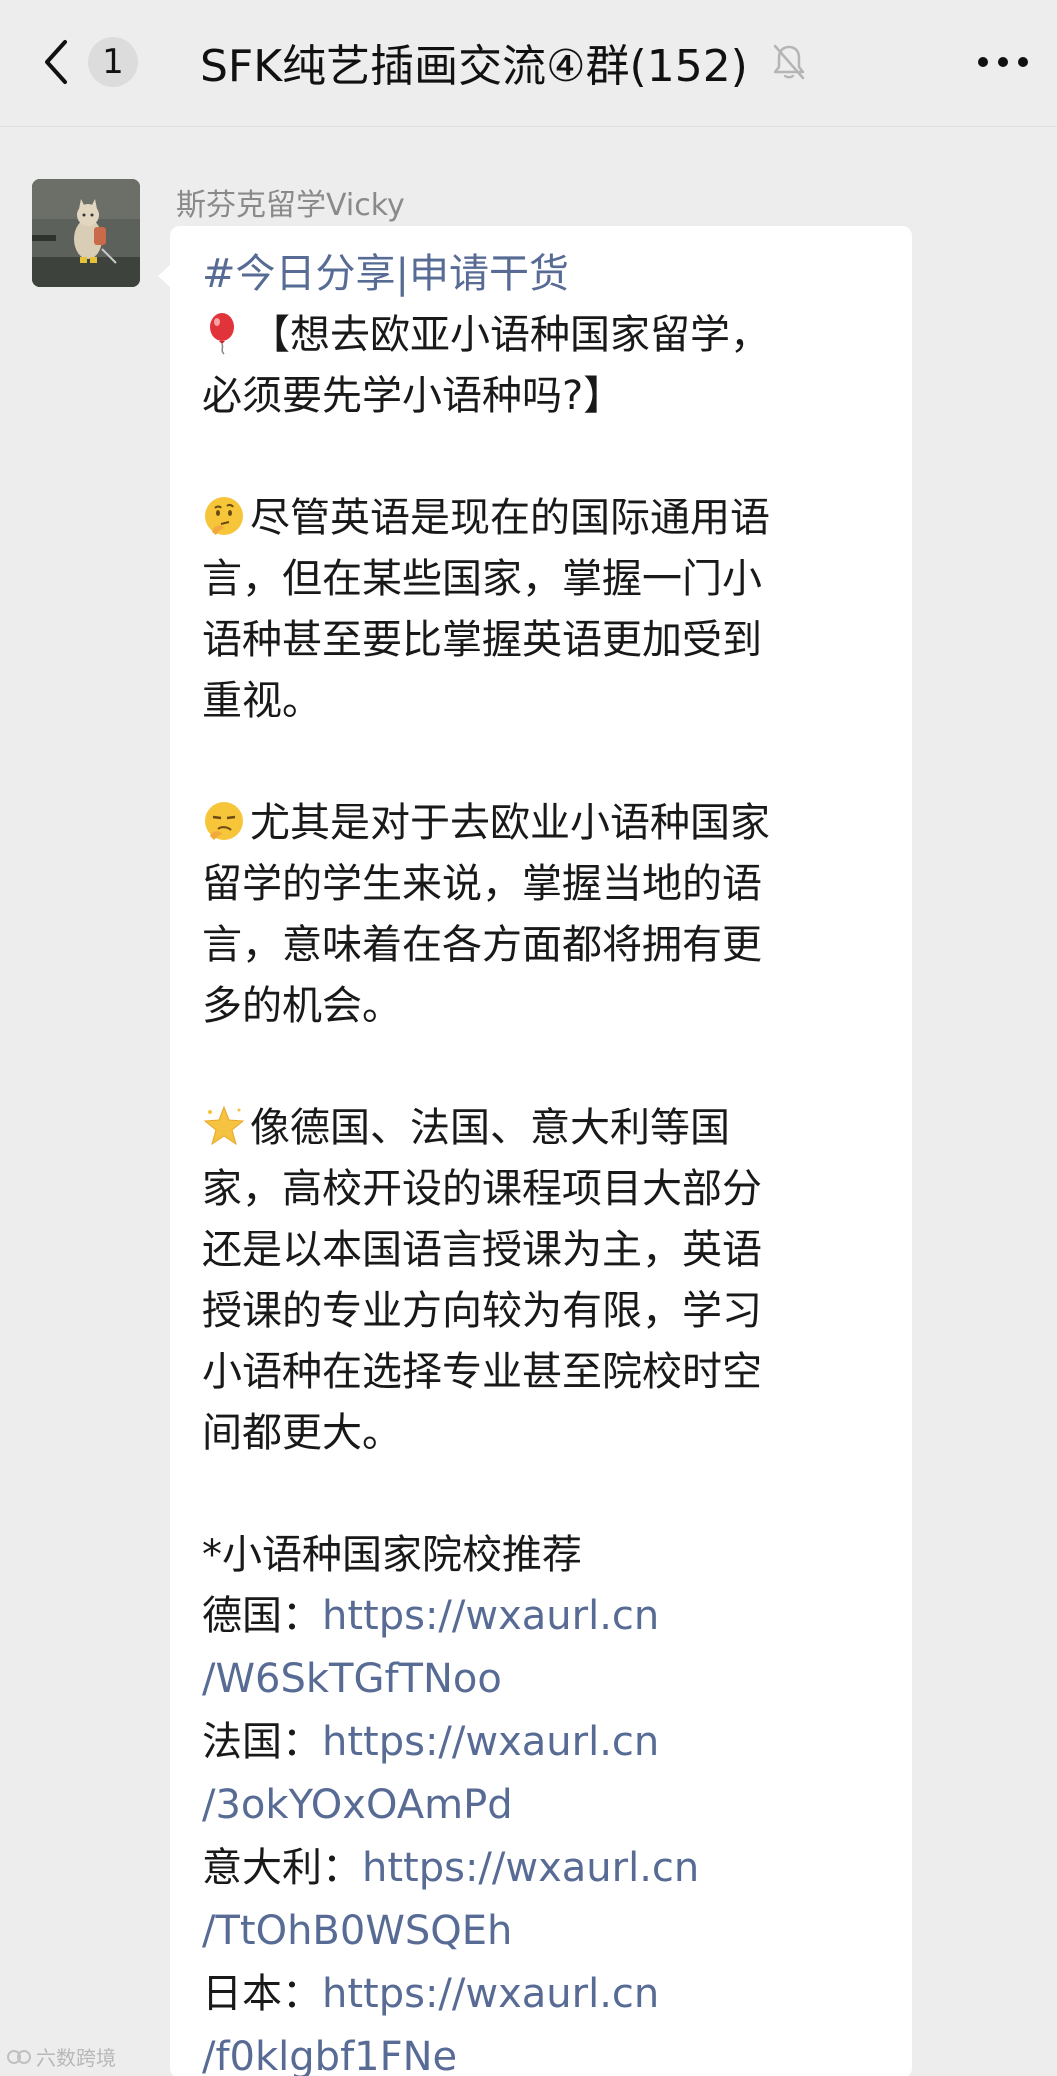 The image size is (1057, 2076). I want to click on squint-face-icon, so click(224, 821).